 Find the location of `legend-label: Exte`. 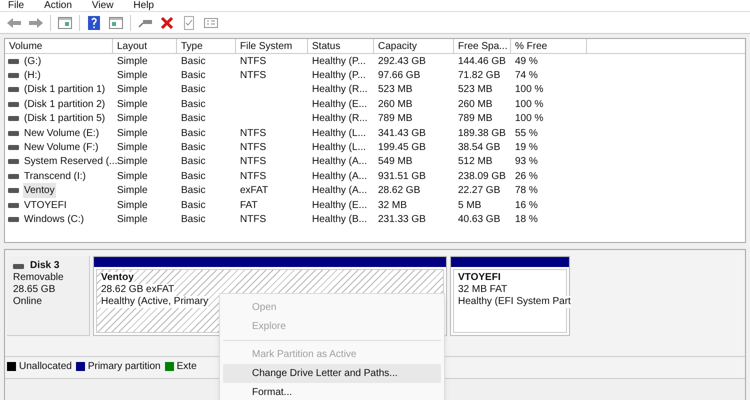

legend-label: Exte is located at coordinates (186, 367).